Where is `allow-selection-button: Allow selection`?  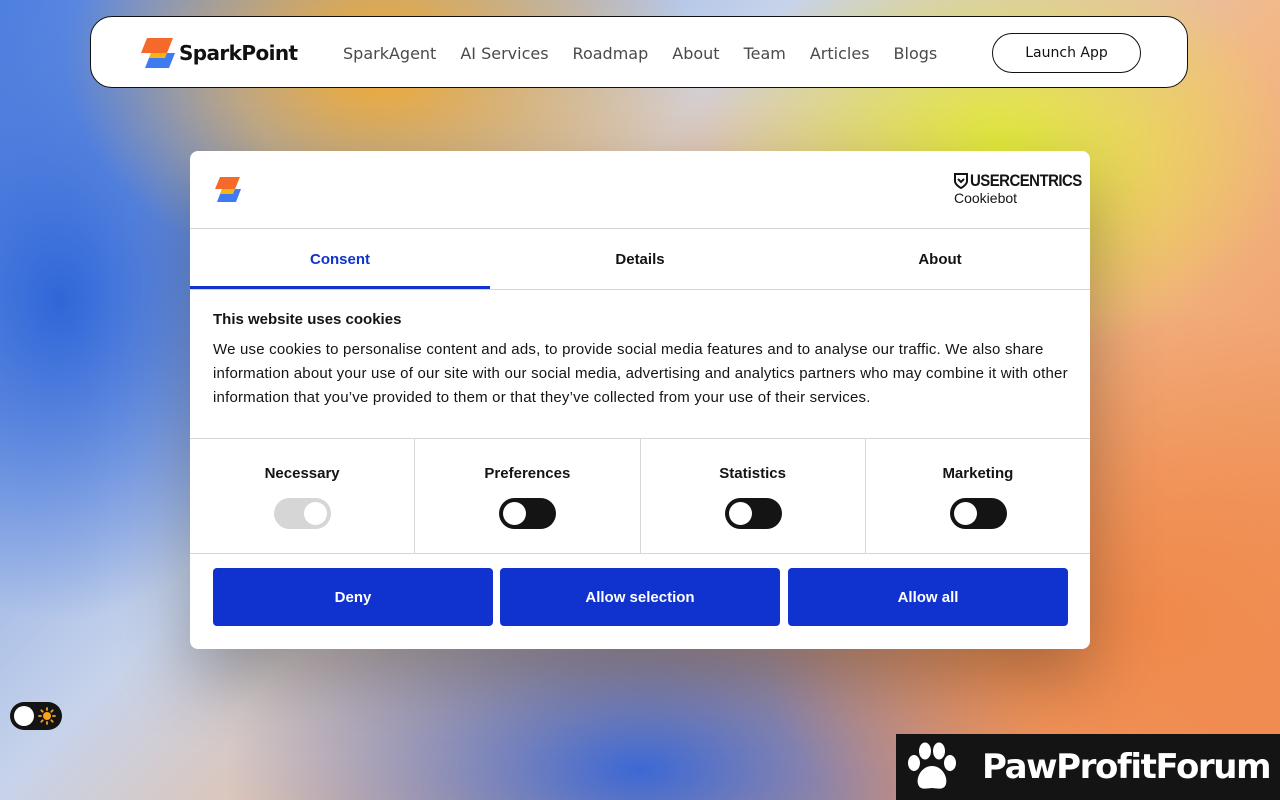 allow-selection-button: Allow selection is located at coordinates (640, 597).